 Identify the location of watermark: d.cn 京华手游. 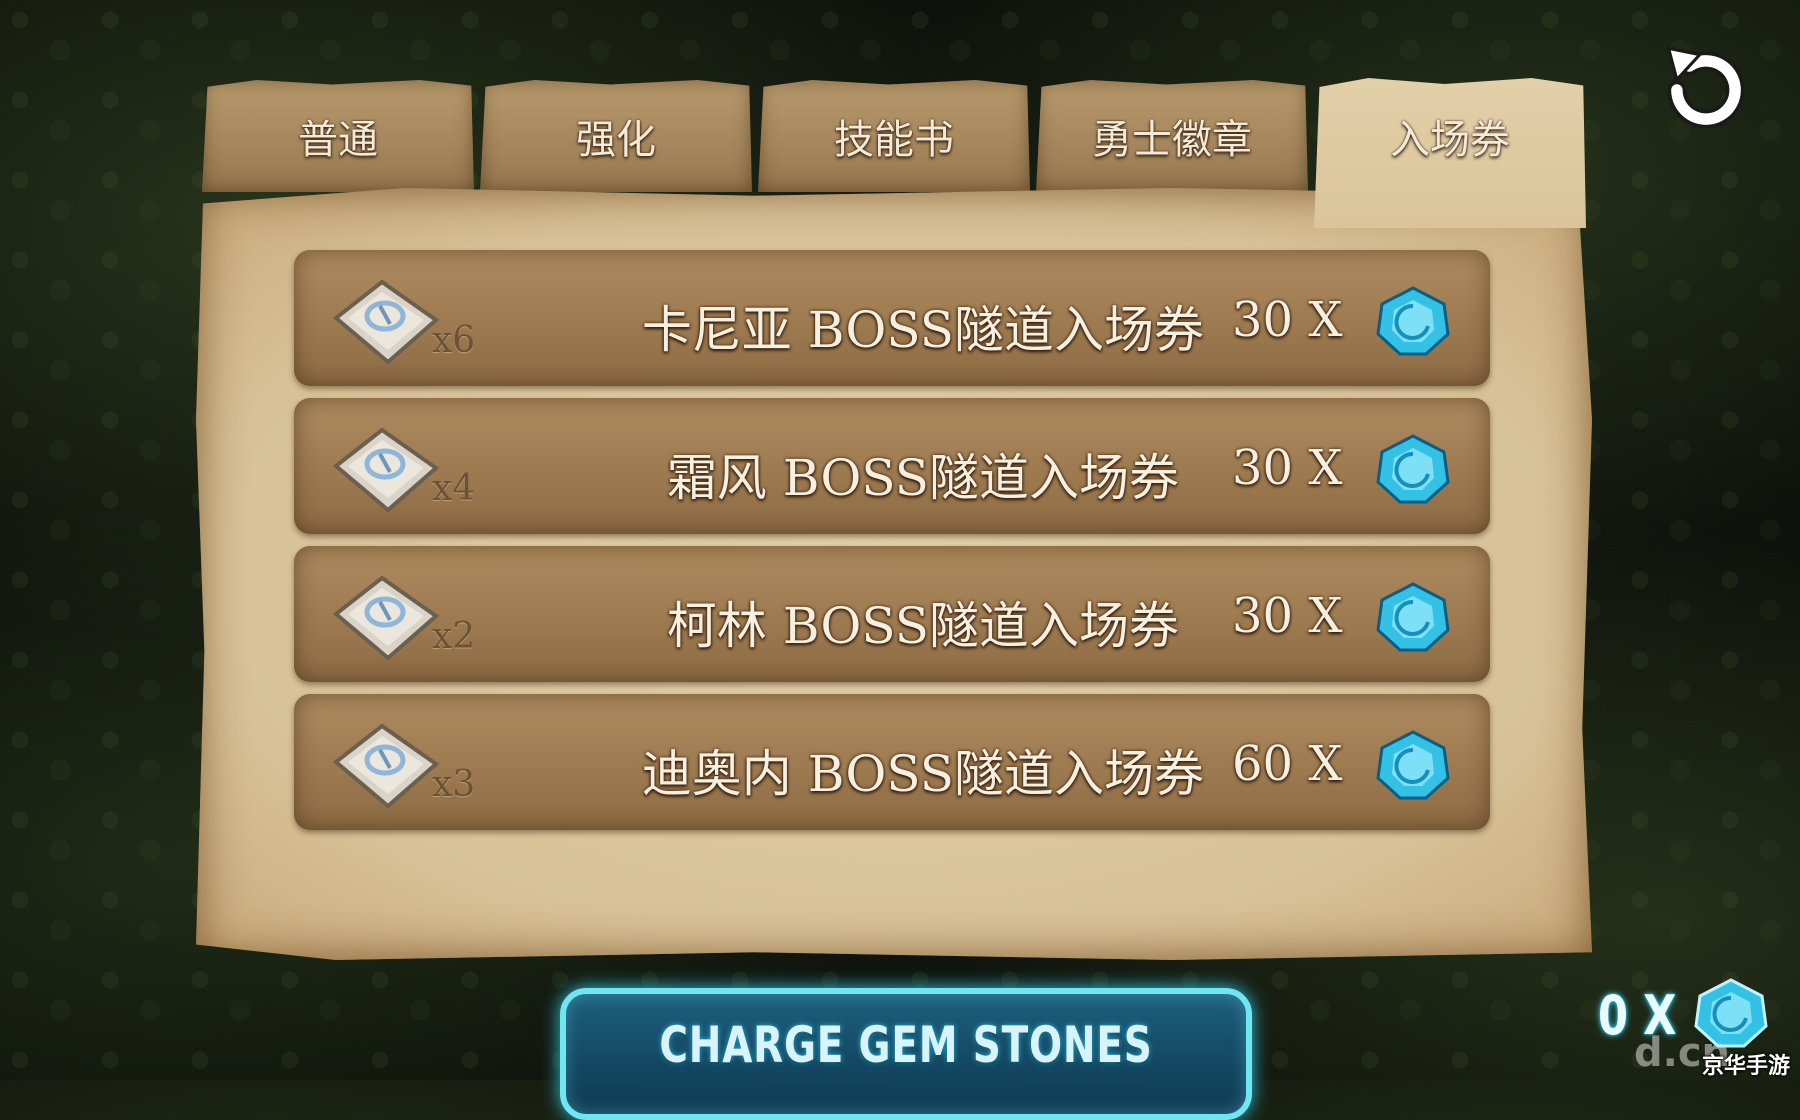
(1716, 1054).